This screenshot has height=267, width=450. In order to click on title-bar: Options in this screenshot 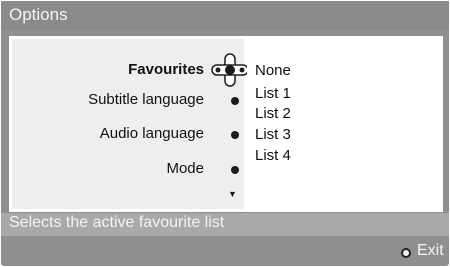, I will do `click(225, 15)`.